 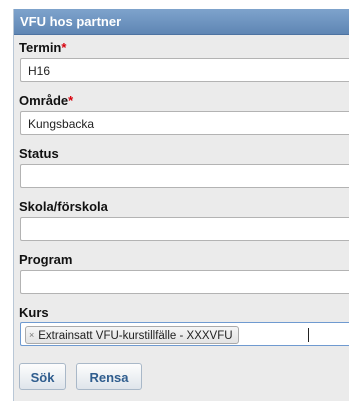 What do you see at coordinates (46, 259) in the screenshot?
I see `program-label: Program` at bounding box center [46, 259].